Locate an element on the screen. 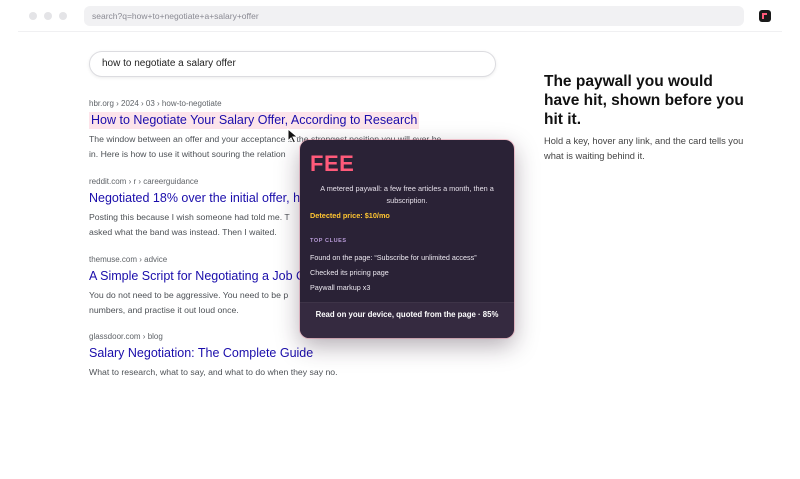 This screenshot has height=479, width=800. search-input: how to negotiate a salary offer is located at coordinates (292, 64).